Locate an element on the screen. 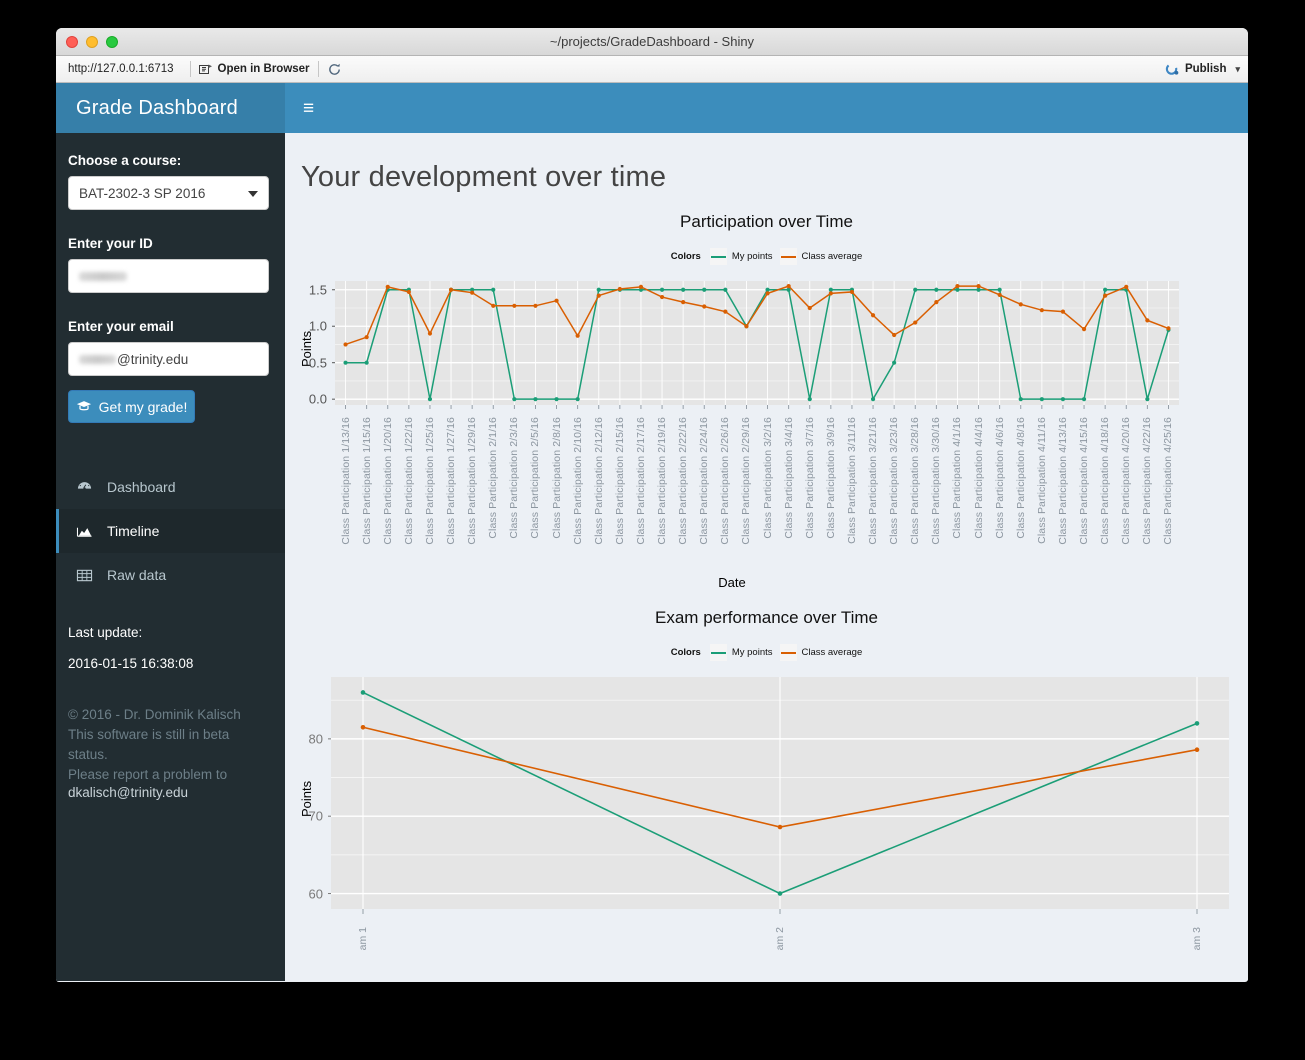  y-tick-label: 1.5 is located at coordinates (317, 290).